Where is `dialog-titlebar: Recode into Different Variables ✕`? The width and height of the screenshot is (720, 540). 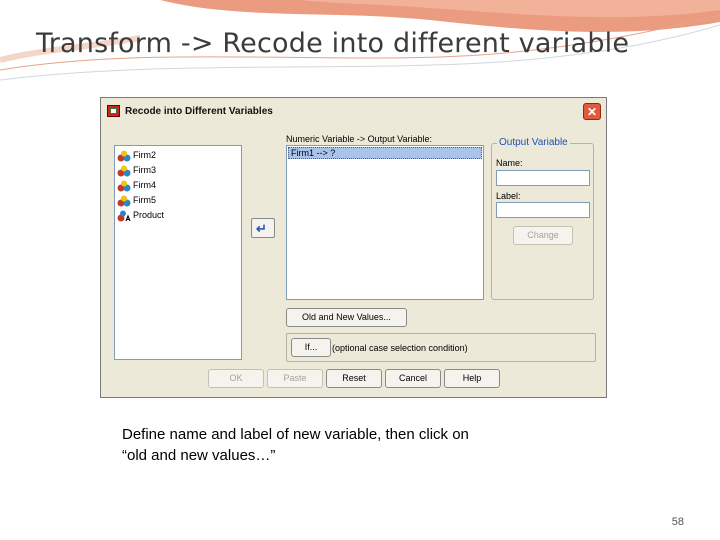
dialog-titlebar: Recode into Different Variables ✕ is located at coordinates (353, 112).